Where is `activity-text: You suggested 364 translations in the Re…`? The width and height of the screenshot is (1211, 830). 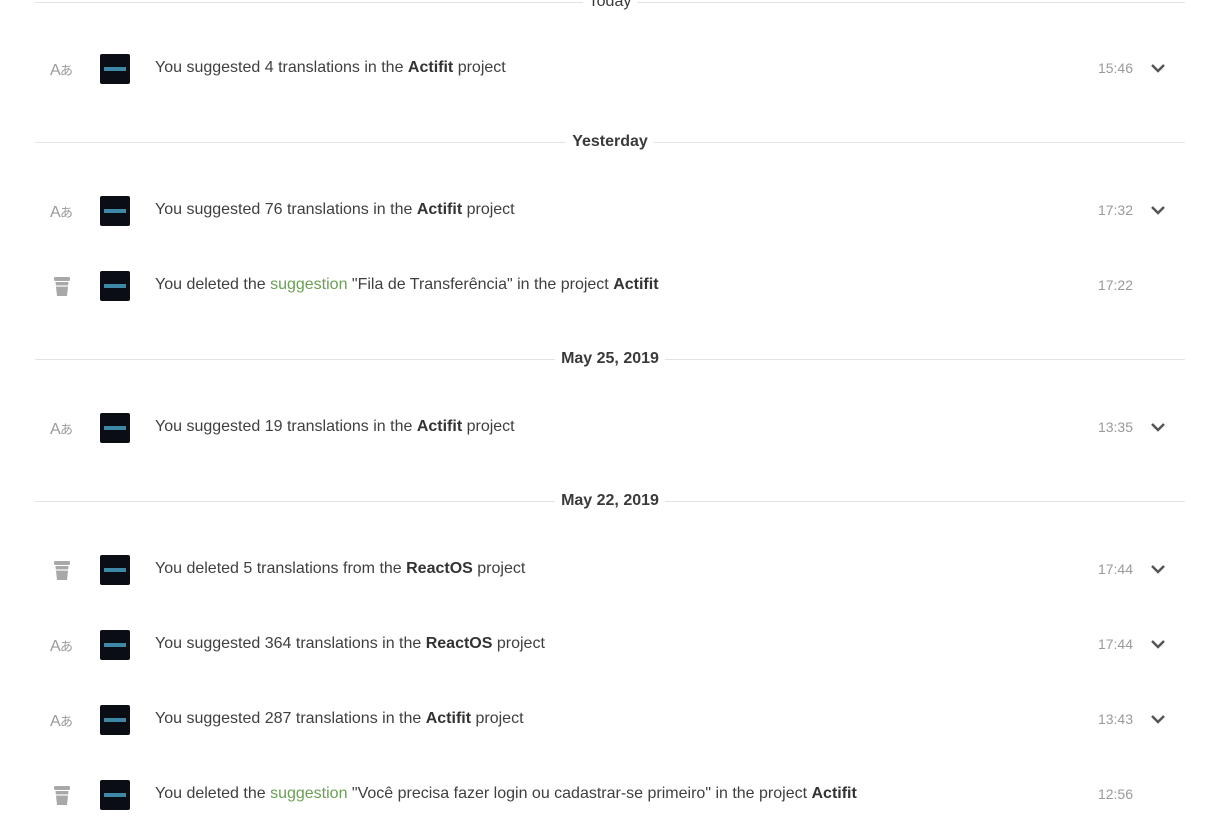
activity-text: You suggested 364 translations in the Re… is located at coordinates (350, 643).